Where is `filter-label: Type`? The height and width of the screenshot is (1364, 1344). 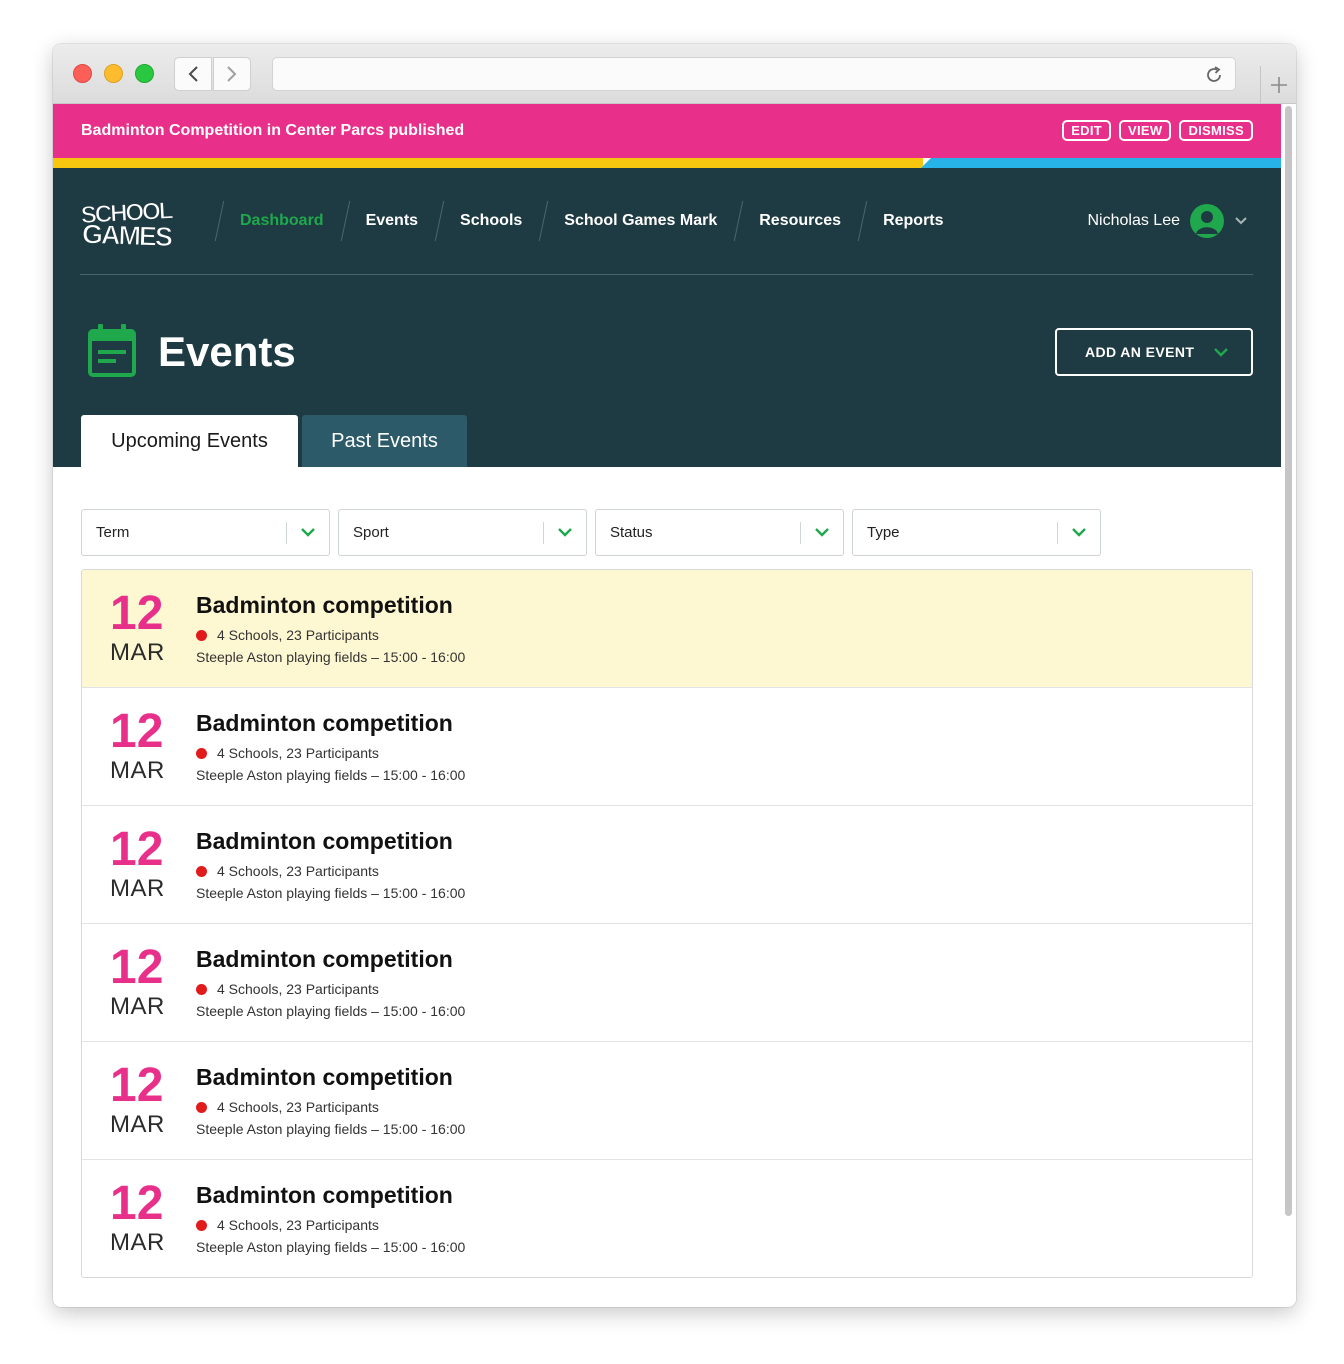 filter-label: Type is located at coordinates (883, 532).